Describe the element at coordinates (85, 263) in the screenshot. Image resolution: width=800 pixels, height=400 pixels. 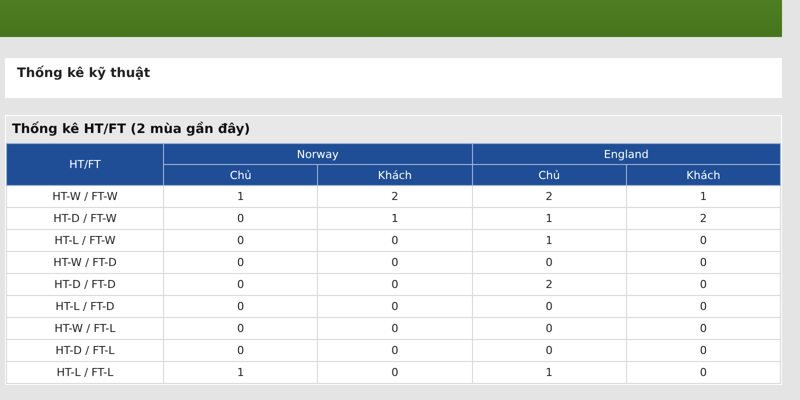
I see `row-label: HT-W / FT-D` at that location.